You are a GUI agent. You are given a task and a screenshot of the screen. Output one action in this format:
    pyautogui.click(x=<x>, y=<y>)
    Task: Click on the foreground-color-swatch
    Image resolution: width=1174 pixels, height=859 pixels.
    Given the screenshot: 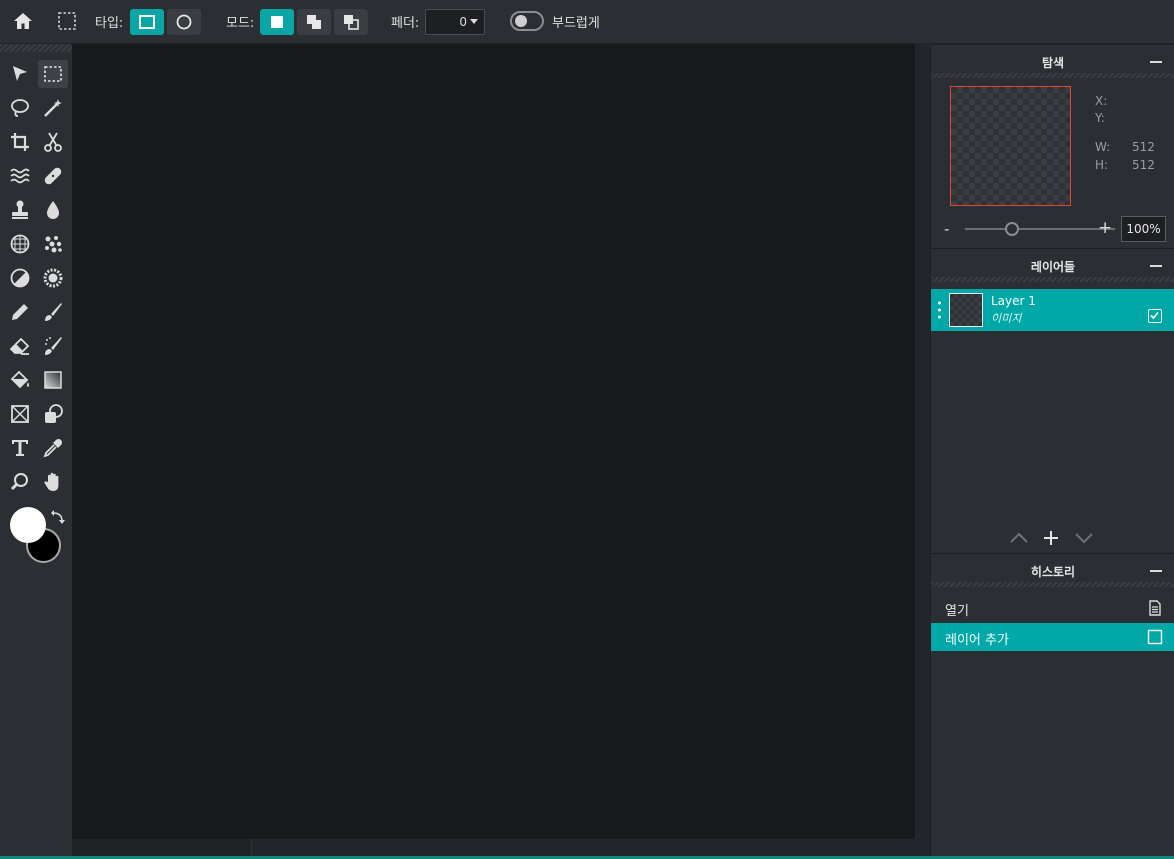 What is the action you would take?
    pyautogui.click(x=28, y=525)
    